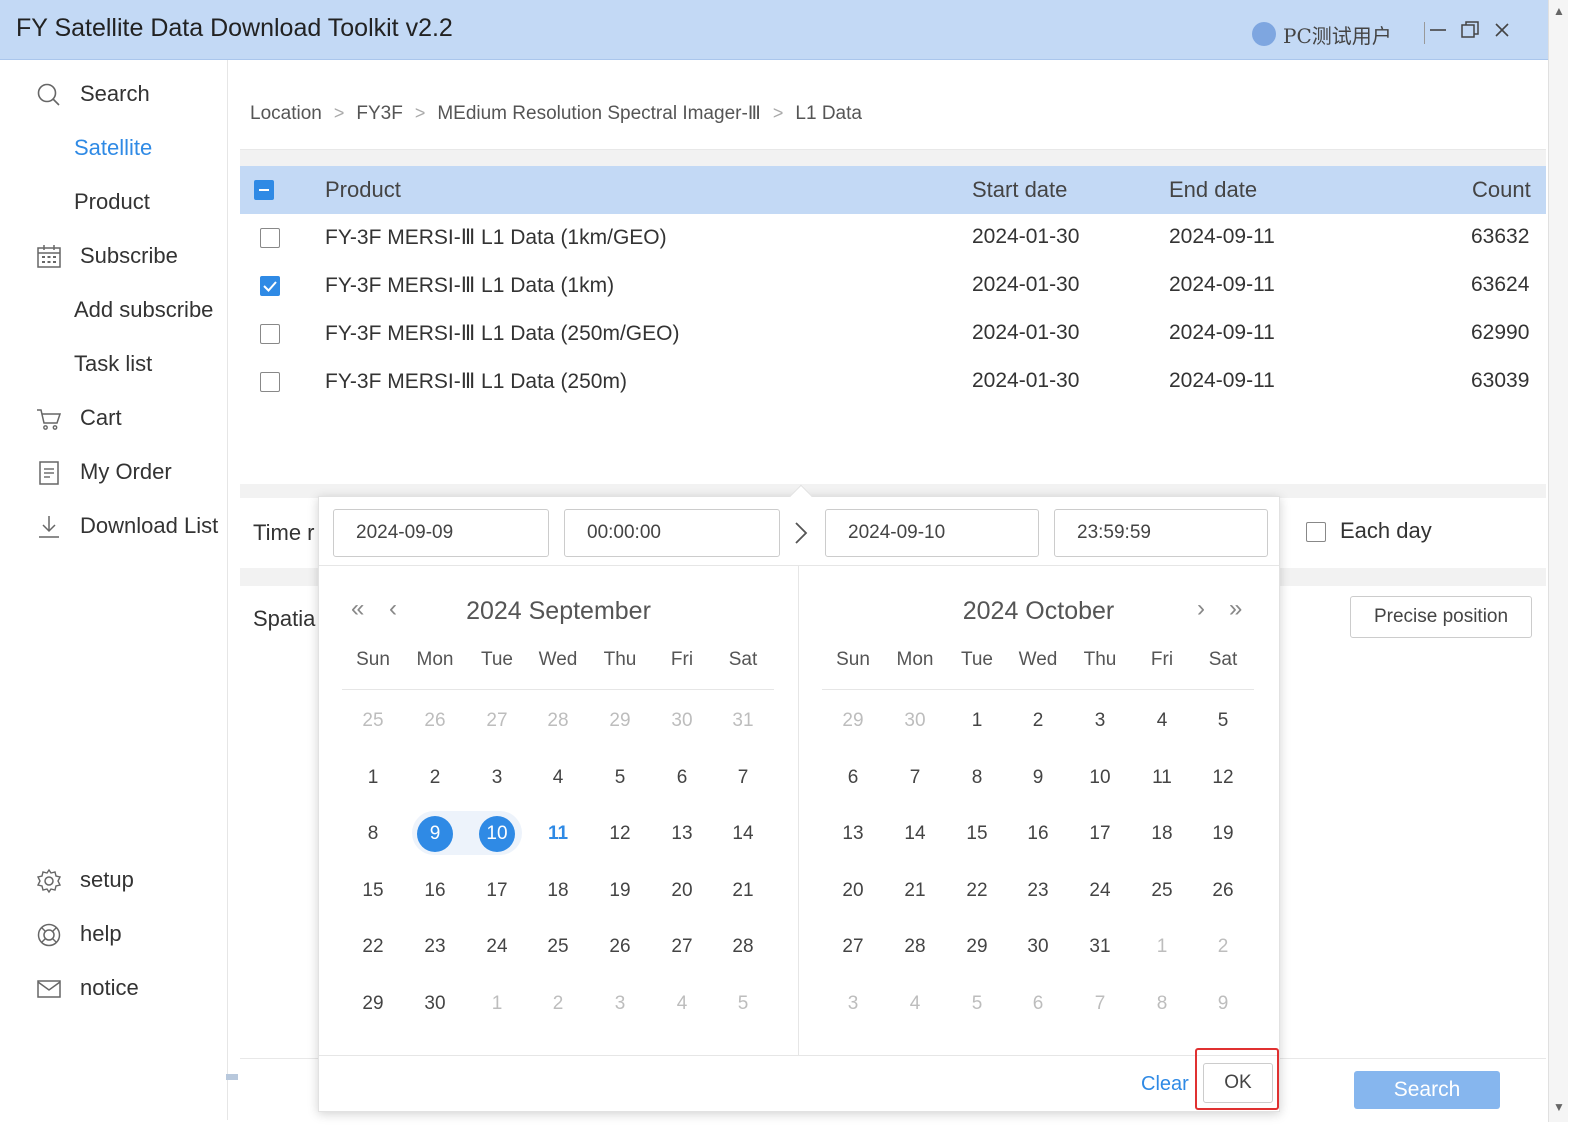  I want to click on breadcrumb-location: Location, so click(286, 114).